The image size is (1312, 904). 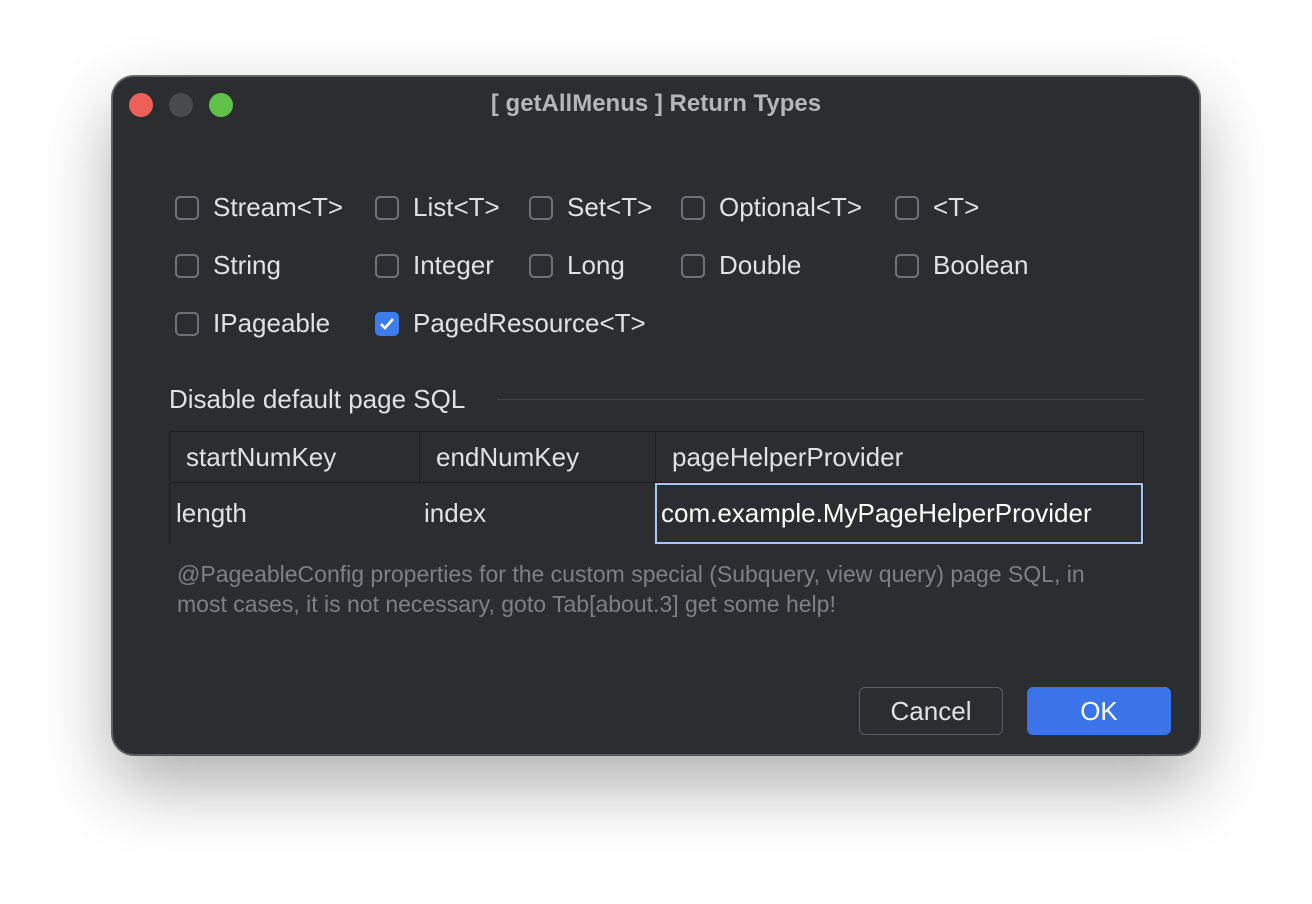 What do you see at coordinates (956, 207) in the screenshot?
I see `checkbox-label: <T>` at bounding box center [956, 207].